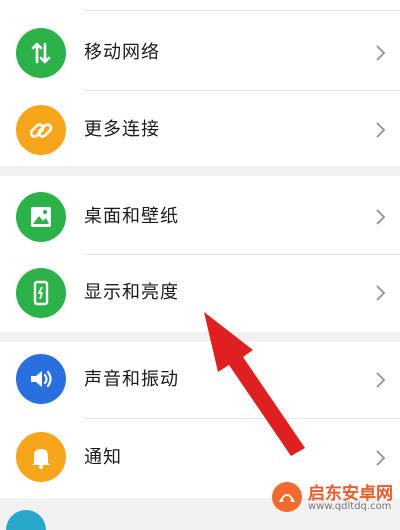 This screenshot has height=530, width=400. Describe the element at coordinates (122, 129) in the screenshot. I see `settings-item-label: 更多连接` at that location.